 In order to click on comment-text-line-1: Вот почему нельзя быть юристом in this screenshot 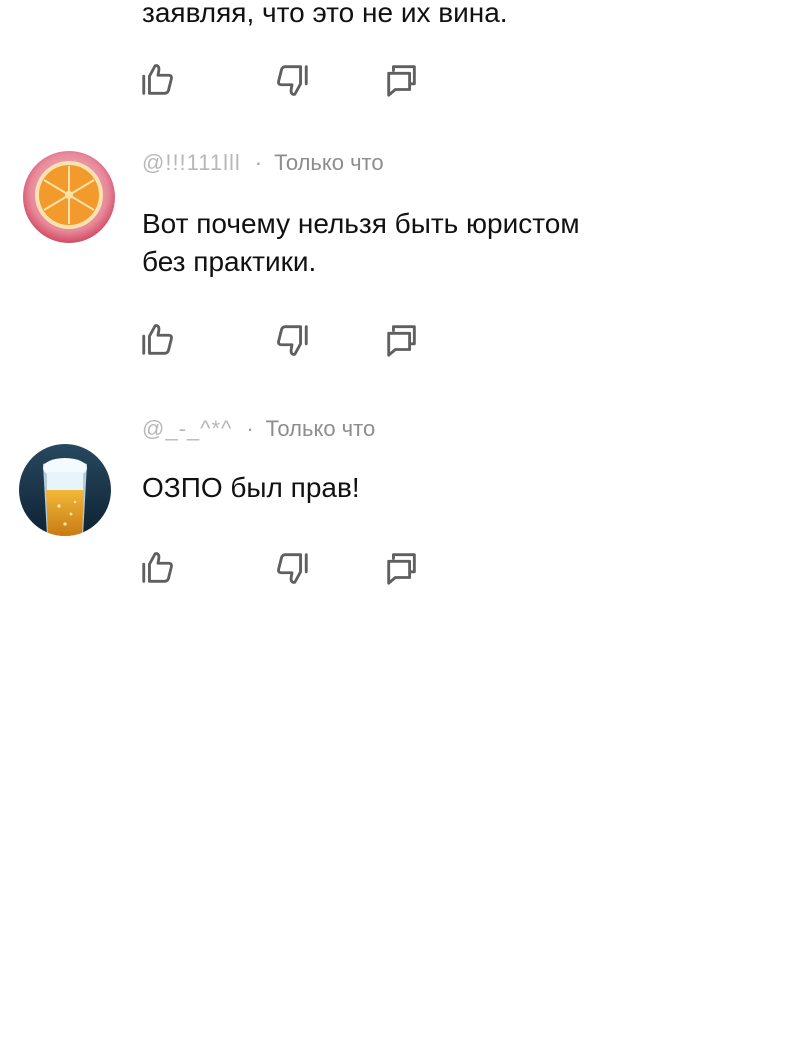, I will do `click(361, 223)`.